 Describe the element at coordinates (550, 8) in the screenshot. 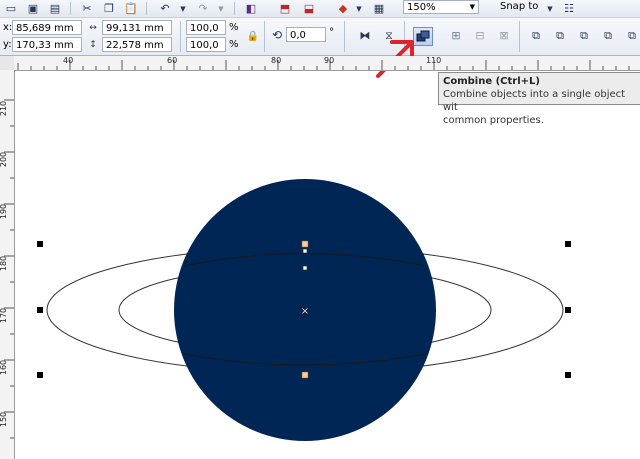

I see `snap-to-dropdown-icon: ▼` at that location.